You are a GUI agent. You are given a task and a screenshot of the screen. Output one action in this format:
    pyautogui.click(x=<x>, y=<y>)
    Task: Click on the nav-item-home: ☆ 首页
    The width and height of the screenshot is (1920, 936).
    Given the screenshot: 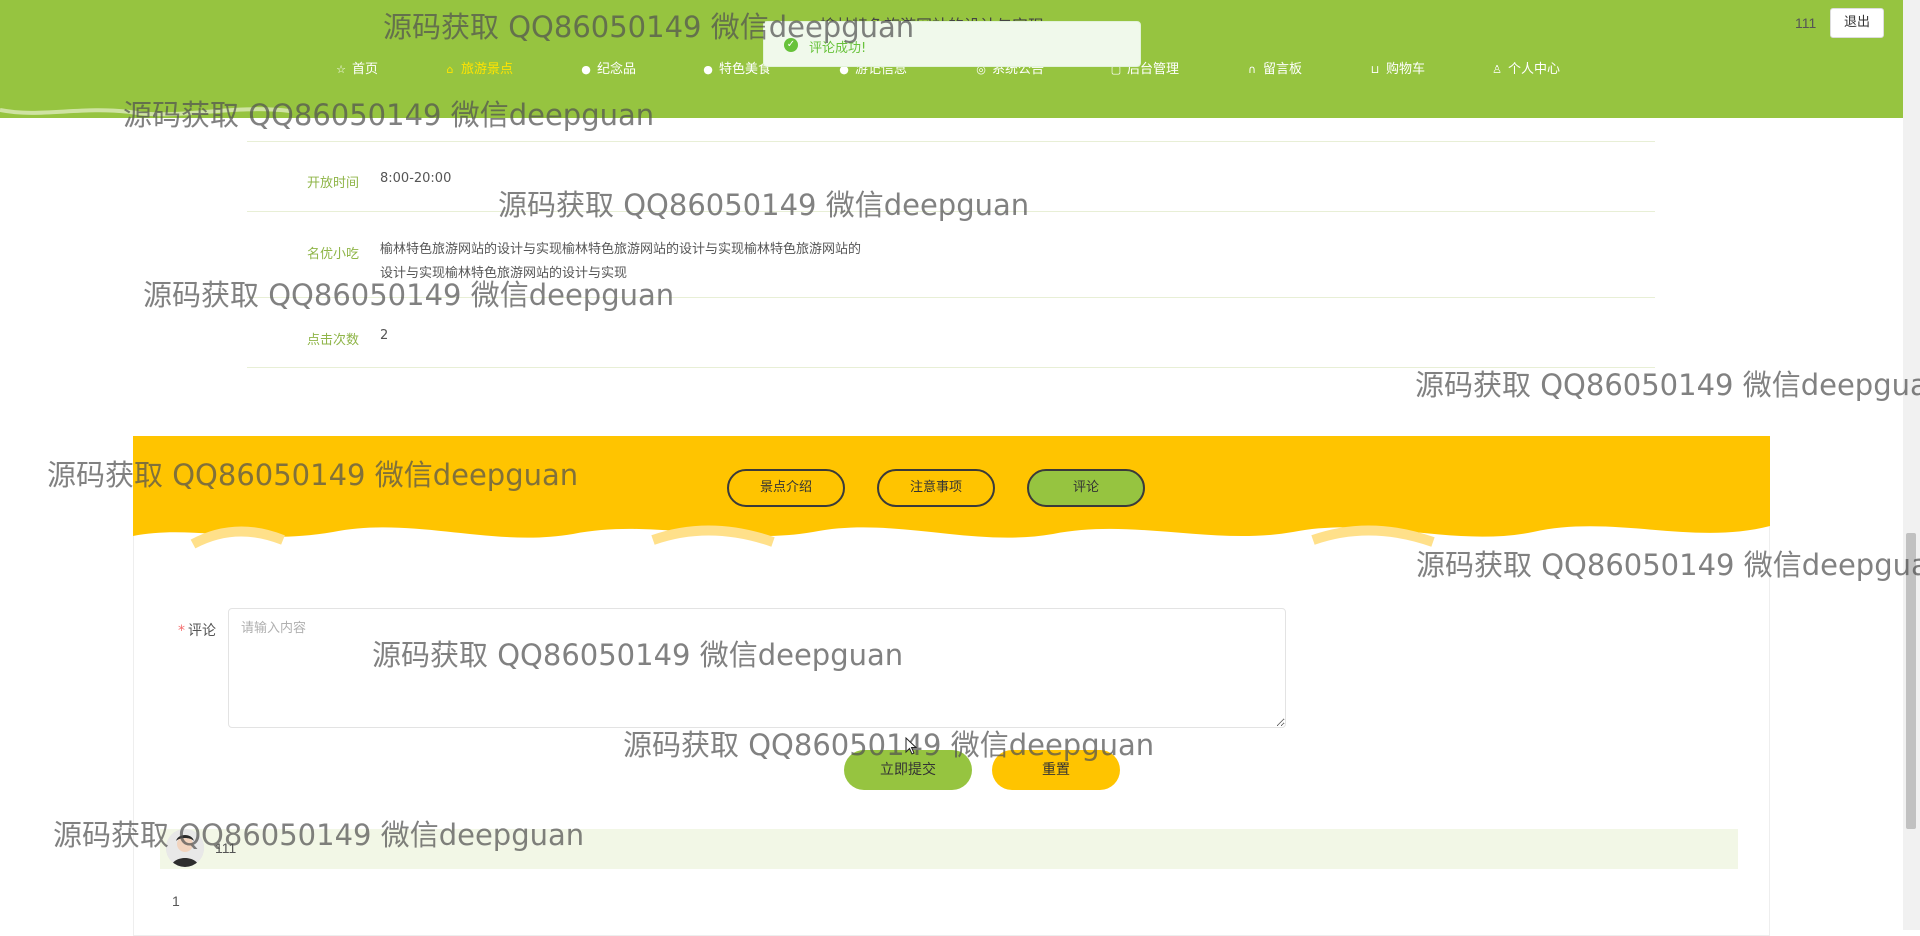 What is the action you would take?
    pyautogui.click(x=356, y=67)
    